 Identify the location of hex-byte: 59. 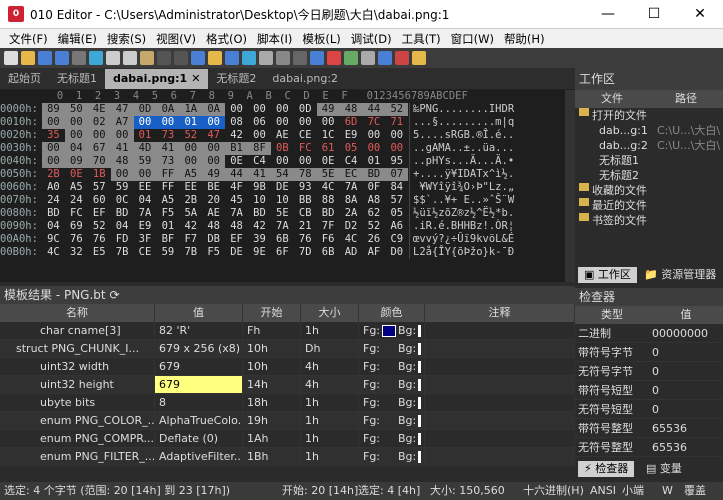
(167, 252).